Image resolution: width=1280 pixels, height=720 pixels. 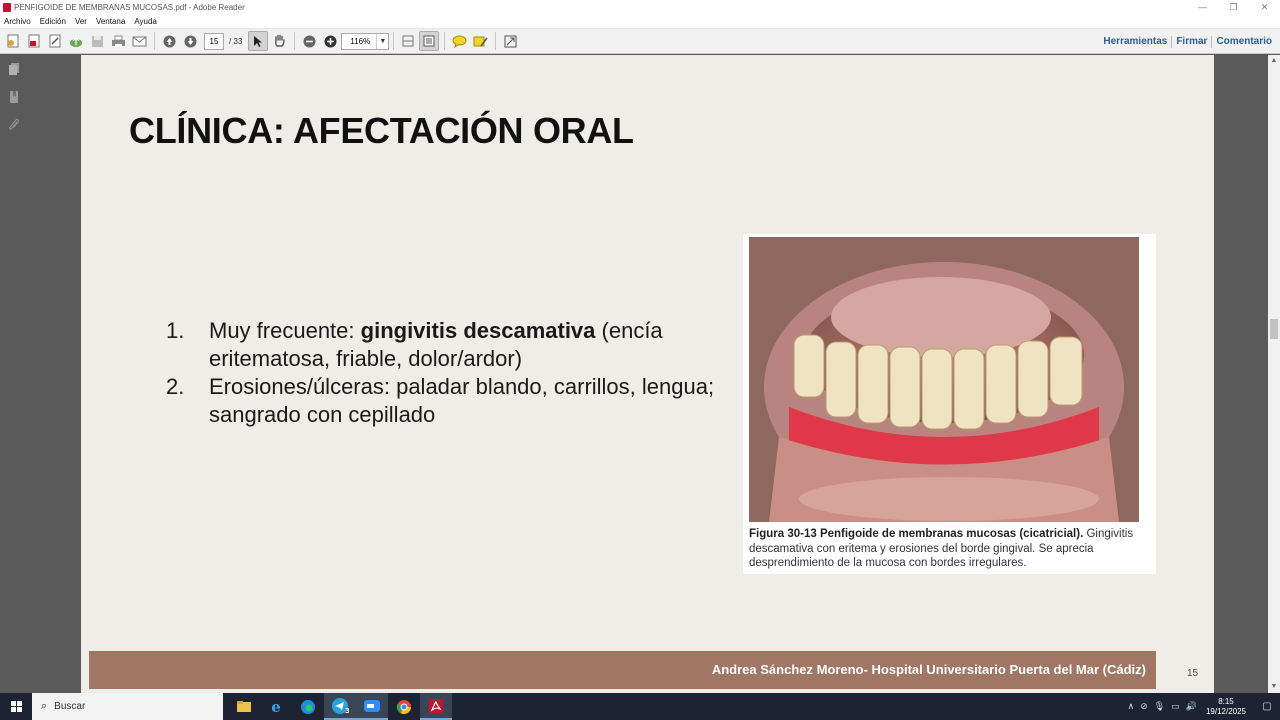 What do you see at coordinates (14, 374) in the screenshot?
I see `navigation-pane` at bounding box center [14, 374].